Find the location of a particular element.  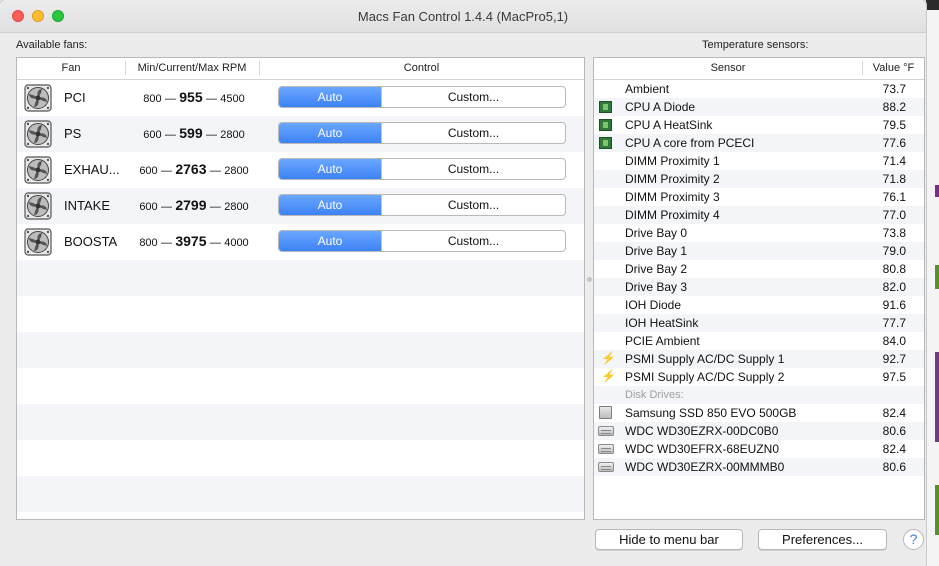

fan-rpm: 800 — 3975 — 4000 is located at coordinates (194, 241).